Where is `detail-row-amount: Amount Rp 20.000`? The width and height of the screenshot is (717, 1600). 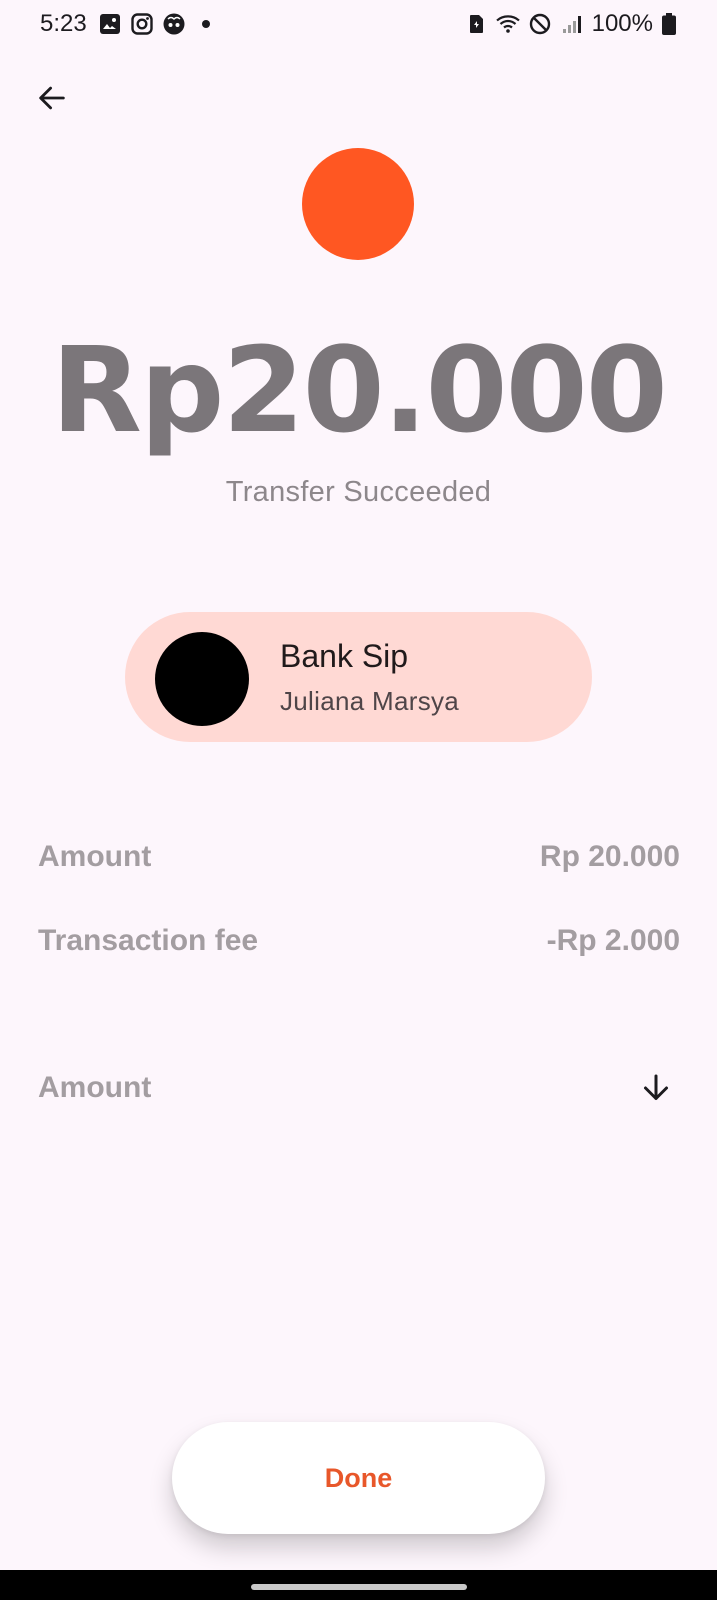 detail-row-amount: Amount Rp 20.000 is located at coordinates (359, 857).